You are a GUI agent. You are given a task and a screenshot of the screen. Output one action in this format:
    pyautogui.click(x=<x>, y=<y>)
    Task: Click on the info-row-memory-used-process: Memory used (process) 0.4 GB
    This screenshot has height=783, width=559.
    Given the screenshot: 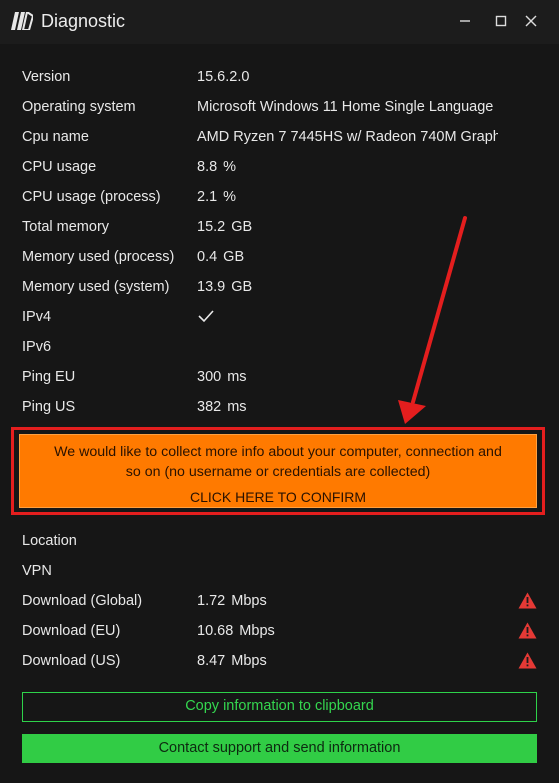 What is the action you would take?
    pyautogui.click(x=282, y=257)
    